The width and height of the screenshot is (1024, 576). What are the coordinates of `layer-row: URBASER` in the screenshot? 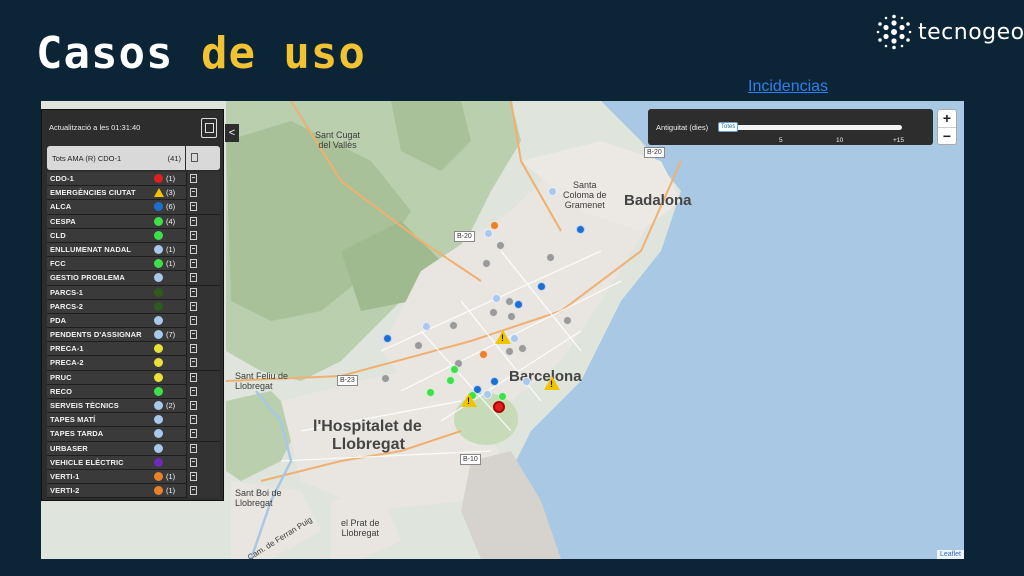 It's located at (133, 448).